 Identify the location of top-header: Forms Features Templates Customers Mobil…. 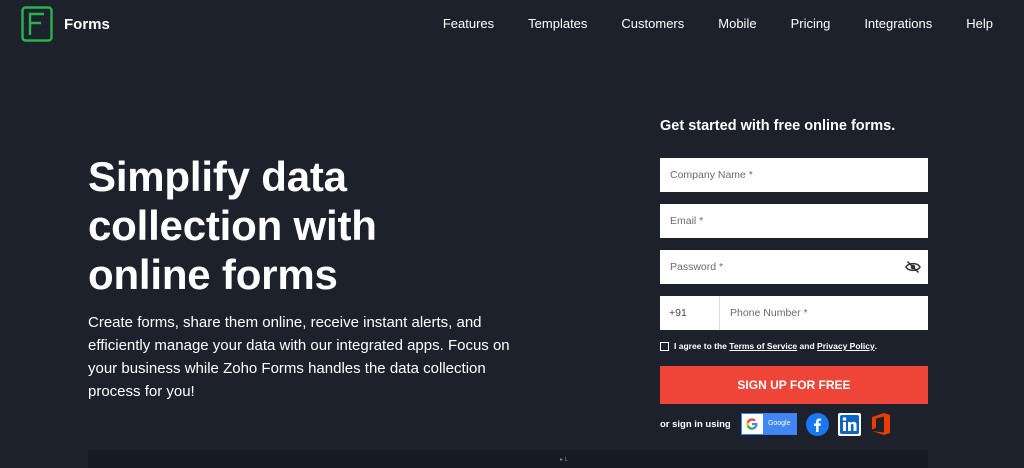
(512, 24).